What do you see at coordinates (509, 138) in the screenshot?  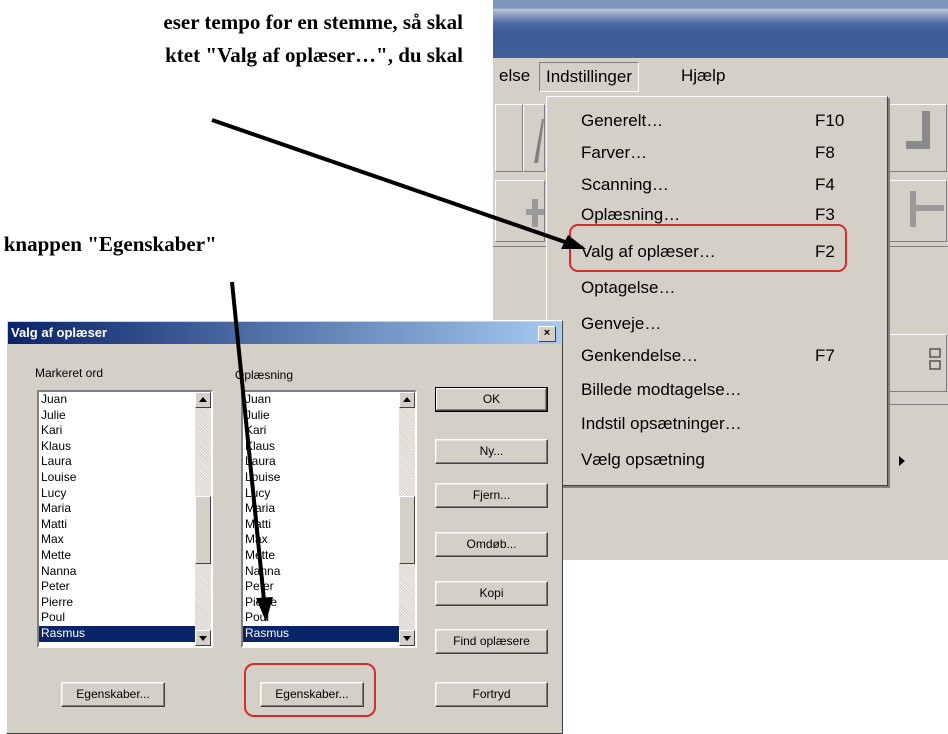 I see `toolbar-button-text` at bounding box center [509, 138].